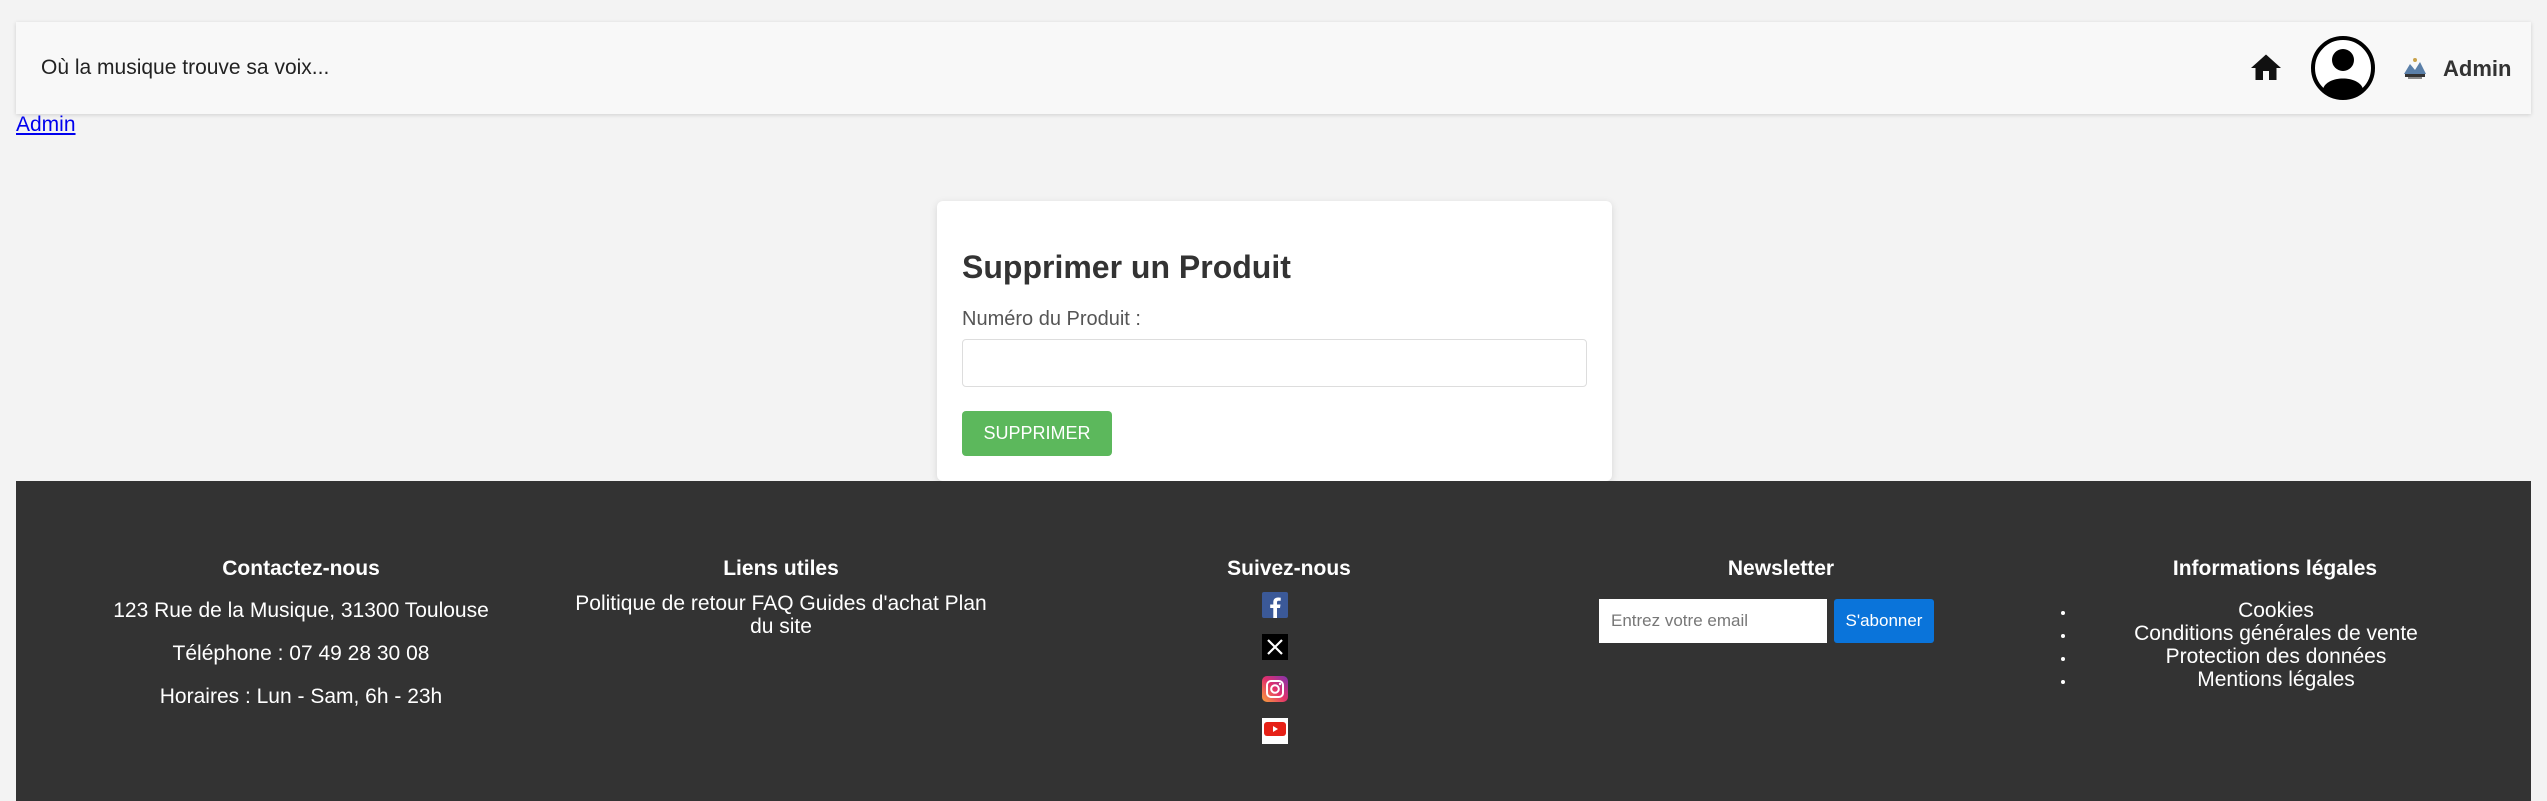  What do you see at coordinates (1275, 605) in the screenshot?
I see `facebook-icon` at bounding box center [1275, 605].